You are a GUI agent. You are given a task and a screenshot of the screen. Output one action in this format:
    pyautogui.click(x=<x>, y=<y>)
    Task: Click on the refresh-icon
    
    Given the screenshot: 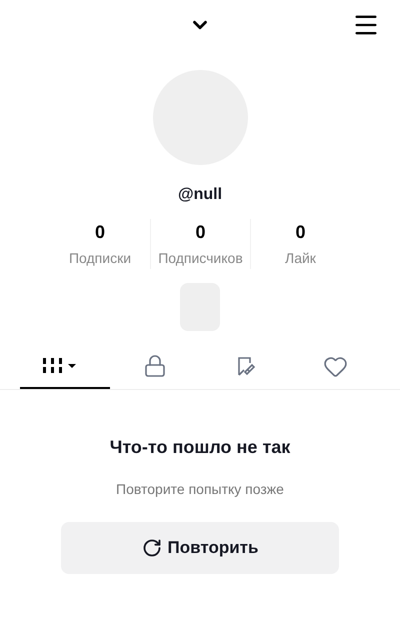 What is the action you would take?
    pyautogui.click(x=152, y=548)
    